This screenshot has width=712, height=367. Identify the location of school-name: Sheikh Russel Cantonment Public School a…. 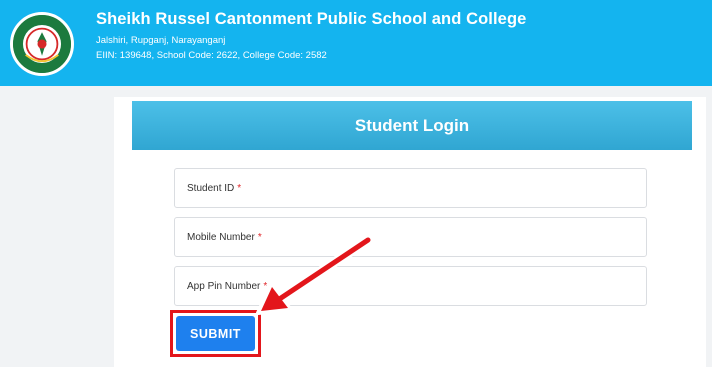
(311, 19).